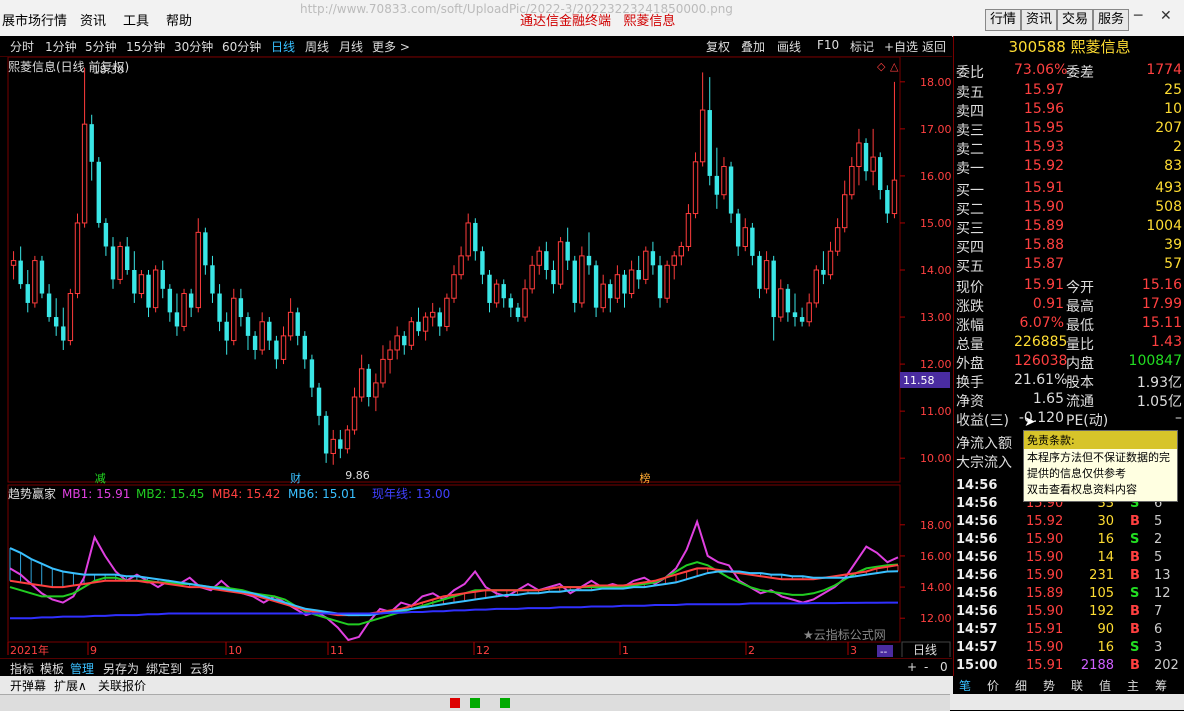 The height and width of the screenshot is (711, 1184). I want to click on tab-indicator: 指标, so click(22, 668).